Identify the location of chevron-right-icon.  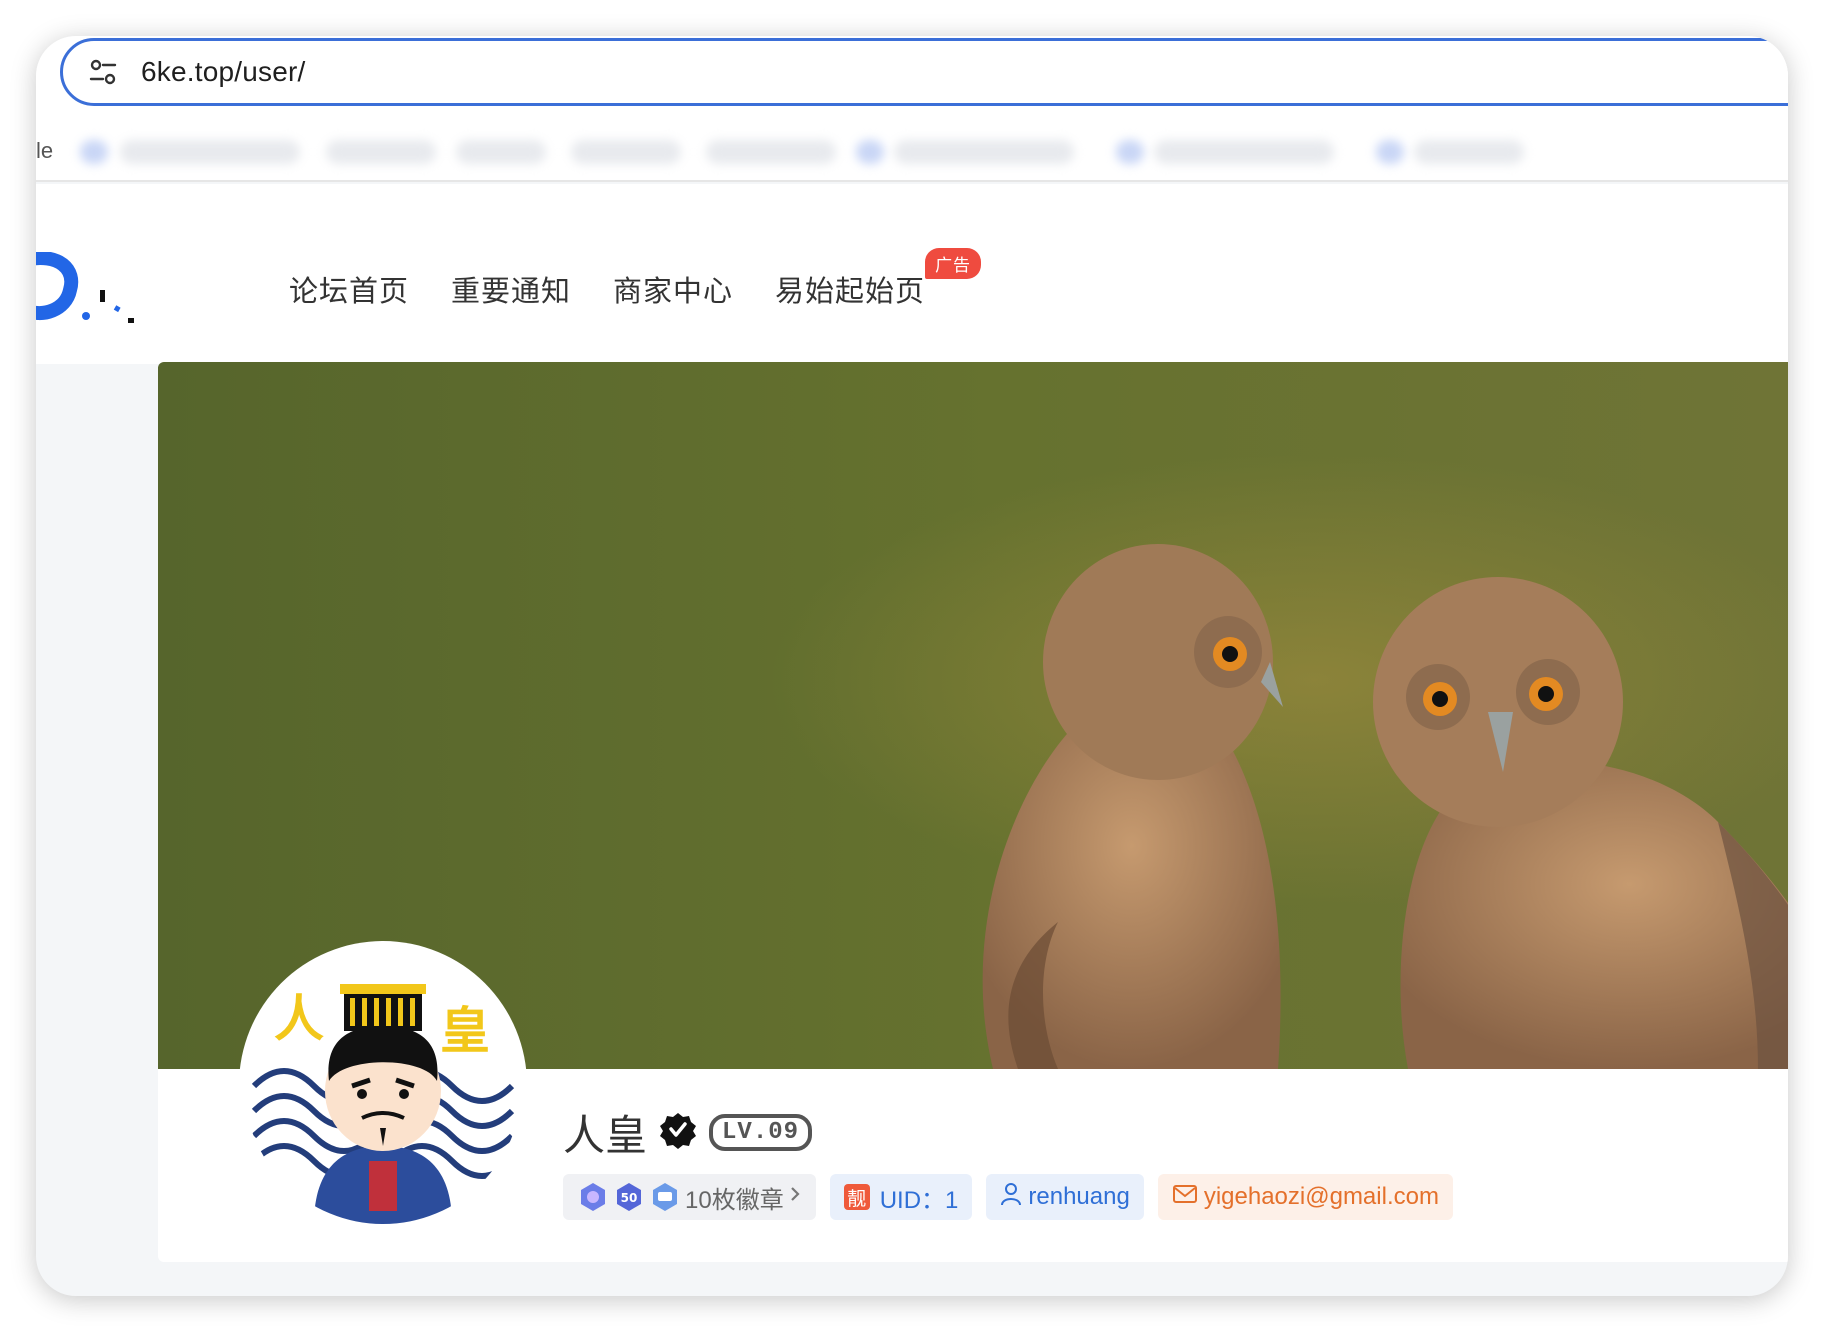
(795, 1197).